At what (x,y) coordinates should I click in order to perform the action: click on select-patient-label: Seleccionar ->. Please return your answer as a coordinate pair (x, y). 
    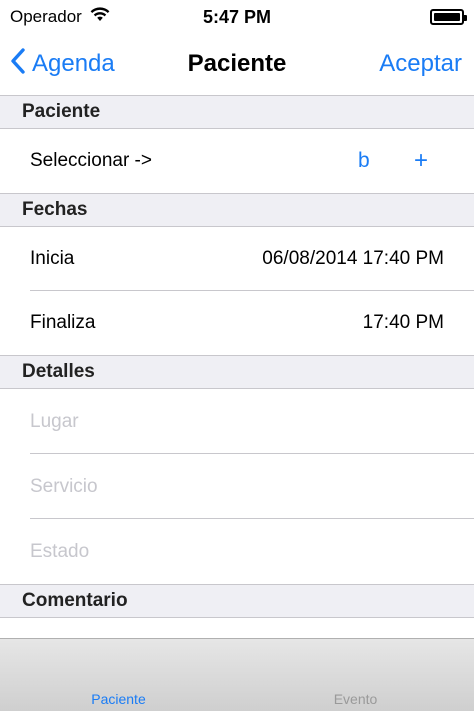
    Looking at the image, I should click on (91, 160).